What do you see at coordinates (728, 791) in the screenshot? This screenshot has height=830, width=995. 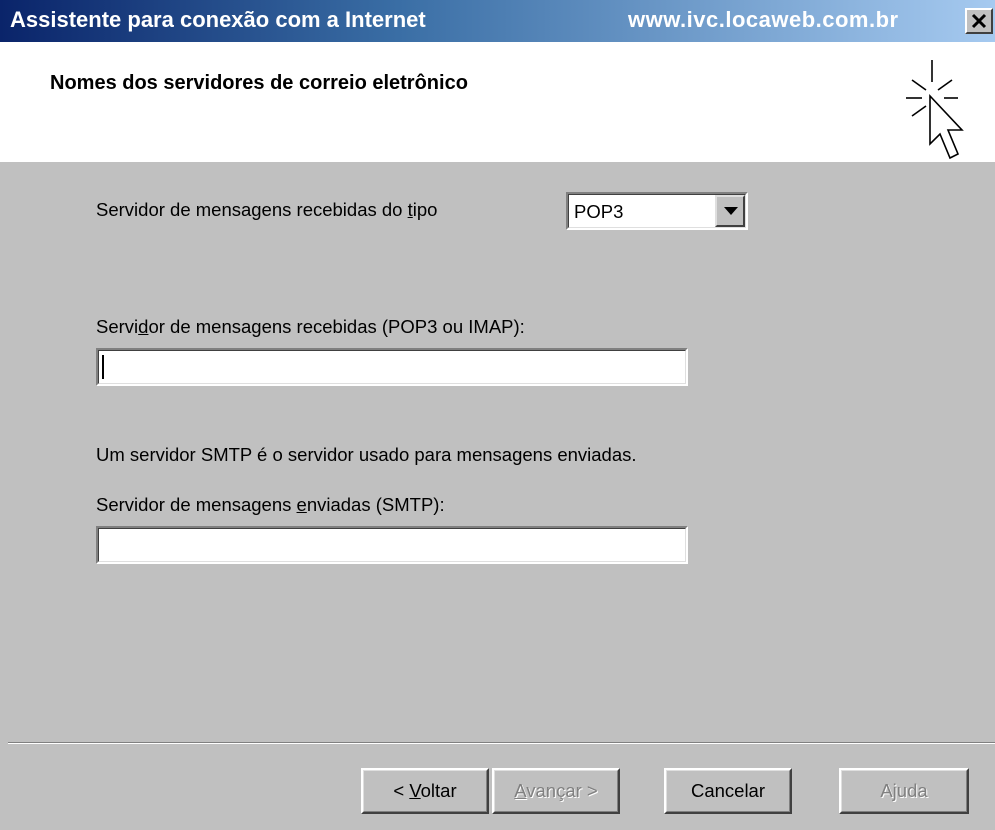 I see `cancel-button: Cancelar` at bounding box center [728, 791].